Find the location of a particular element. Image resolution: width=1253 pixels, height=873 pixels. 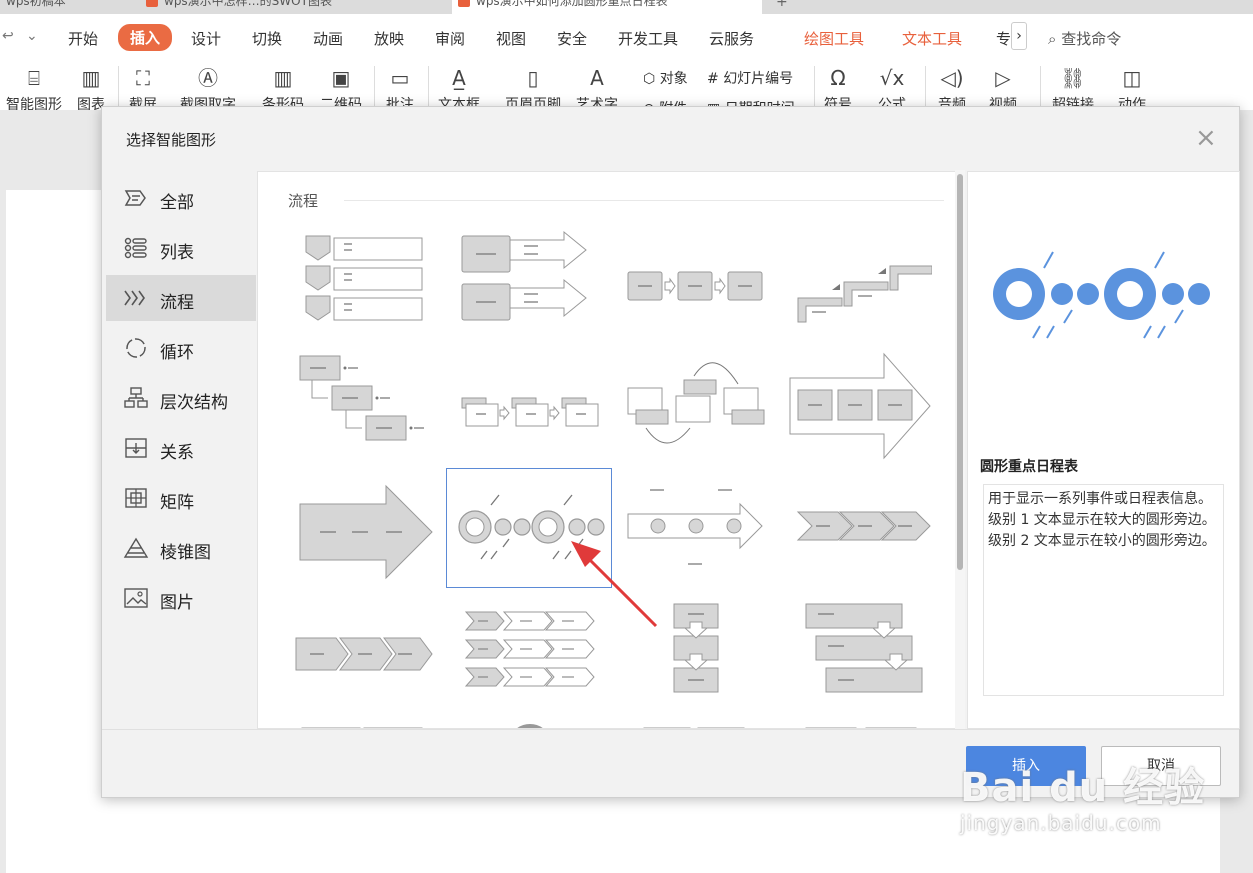

watermark-url: jingyan.baidu.com is located at coordinates (1061, 823).